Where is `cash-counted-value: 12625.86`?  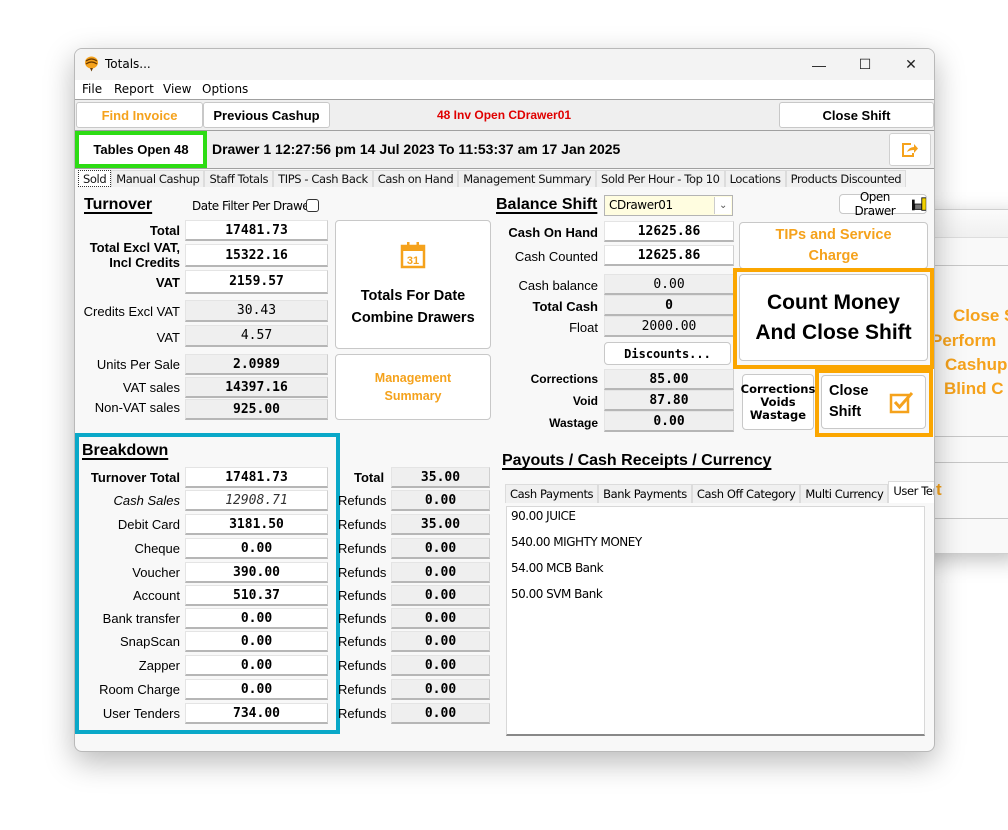
cash-counted-value: 12625.86 is located at coordinates (669, 255).